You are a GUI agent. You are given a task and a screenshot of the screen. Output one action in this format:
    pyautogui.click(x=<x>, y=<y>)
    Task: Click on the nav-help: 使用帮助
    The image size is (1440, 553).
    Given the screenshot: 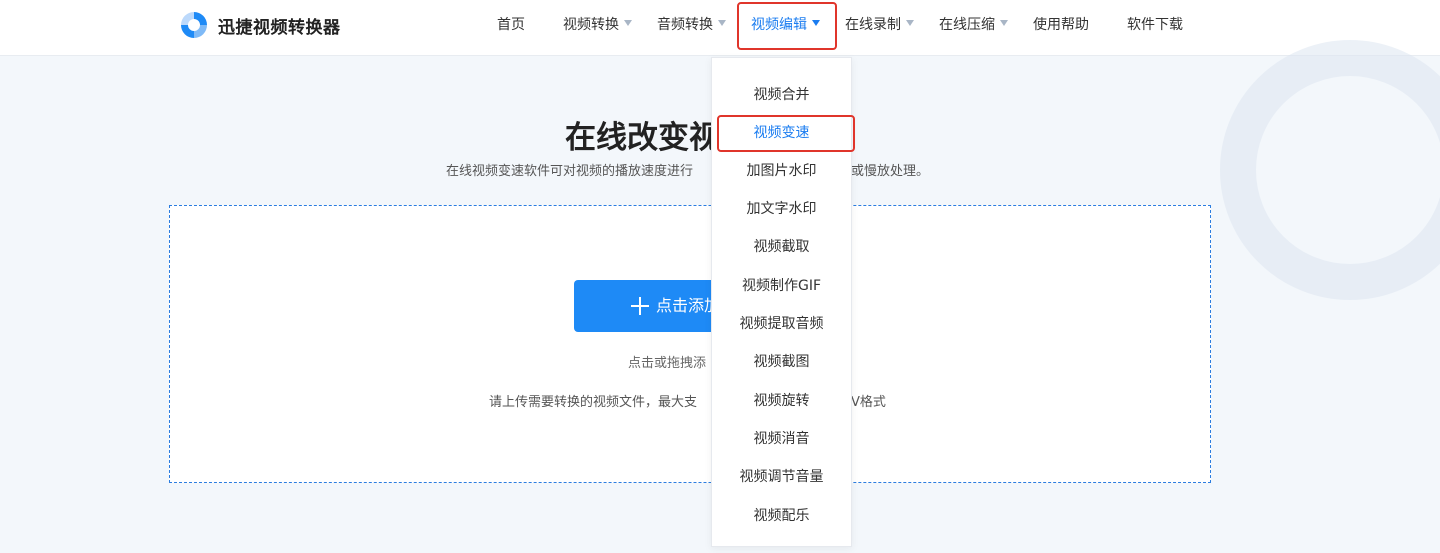 What is the action you would take?
    pyautogui.click(x=1061, y=25)
    